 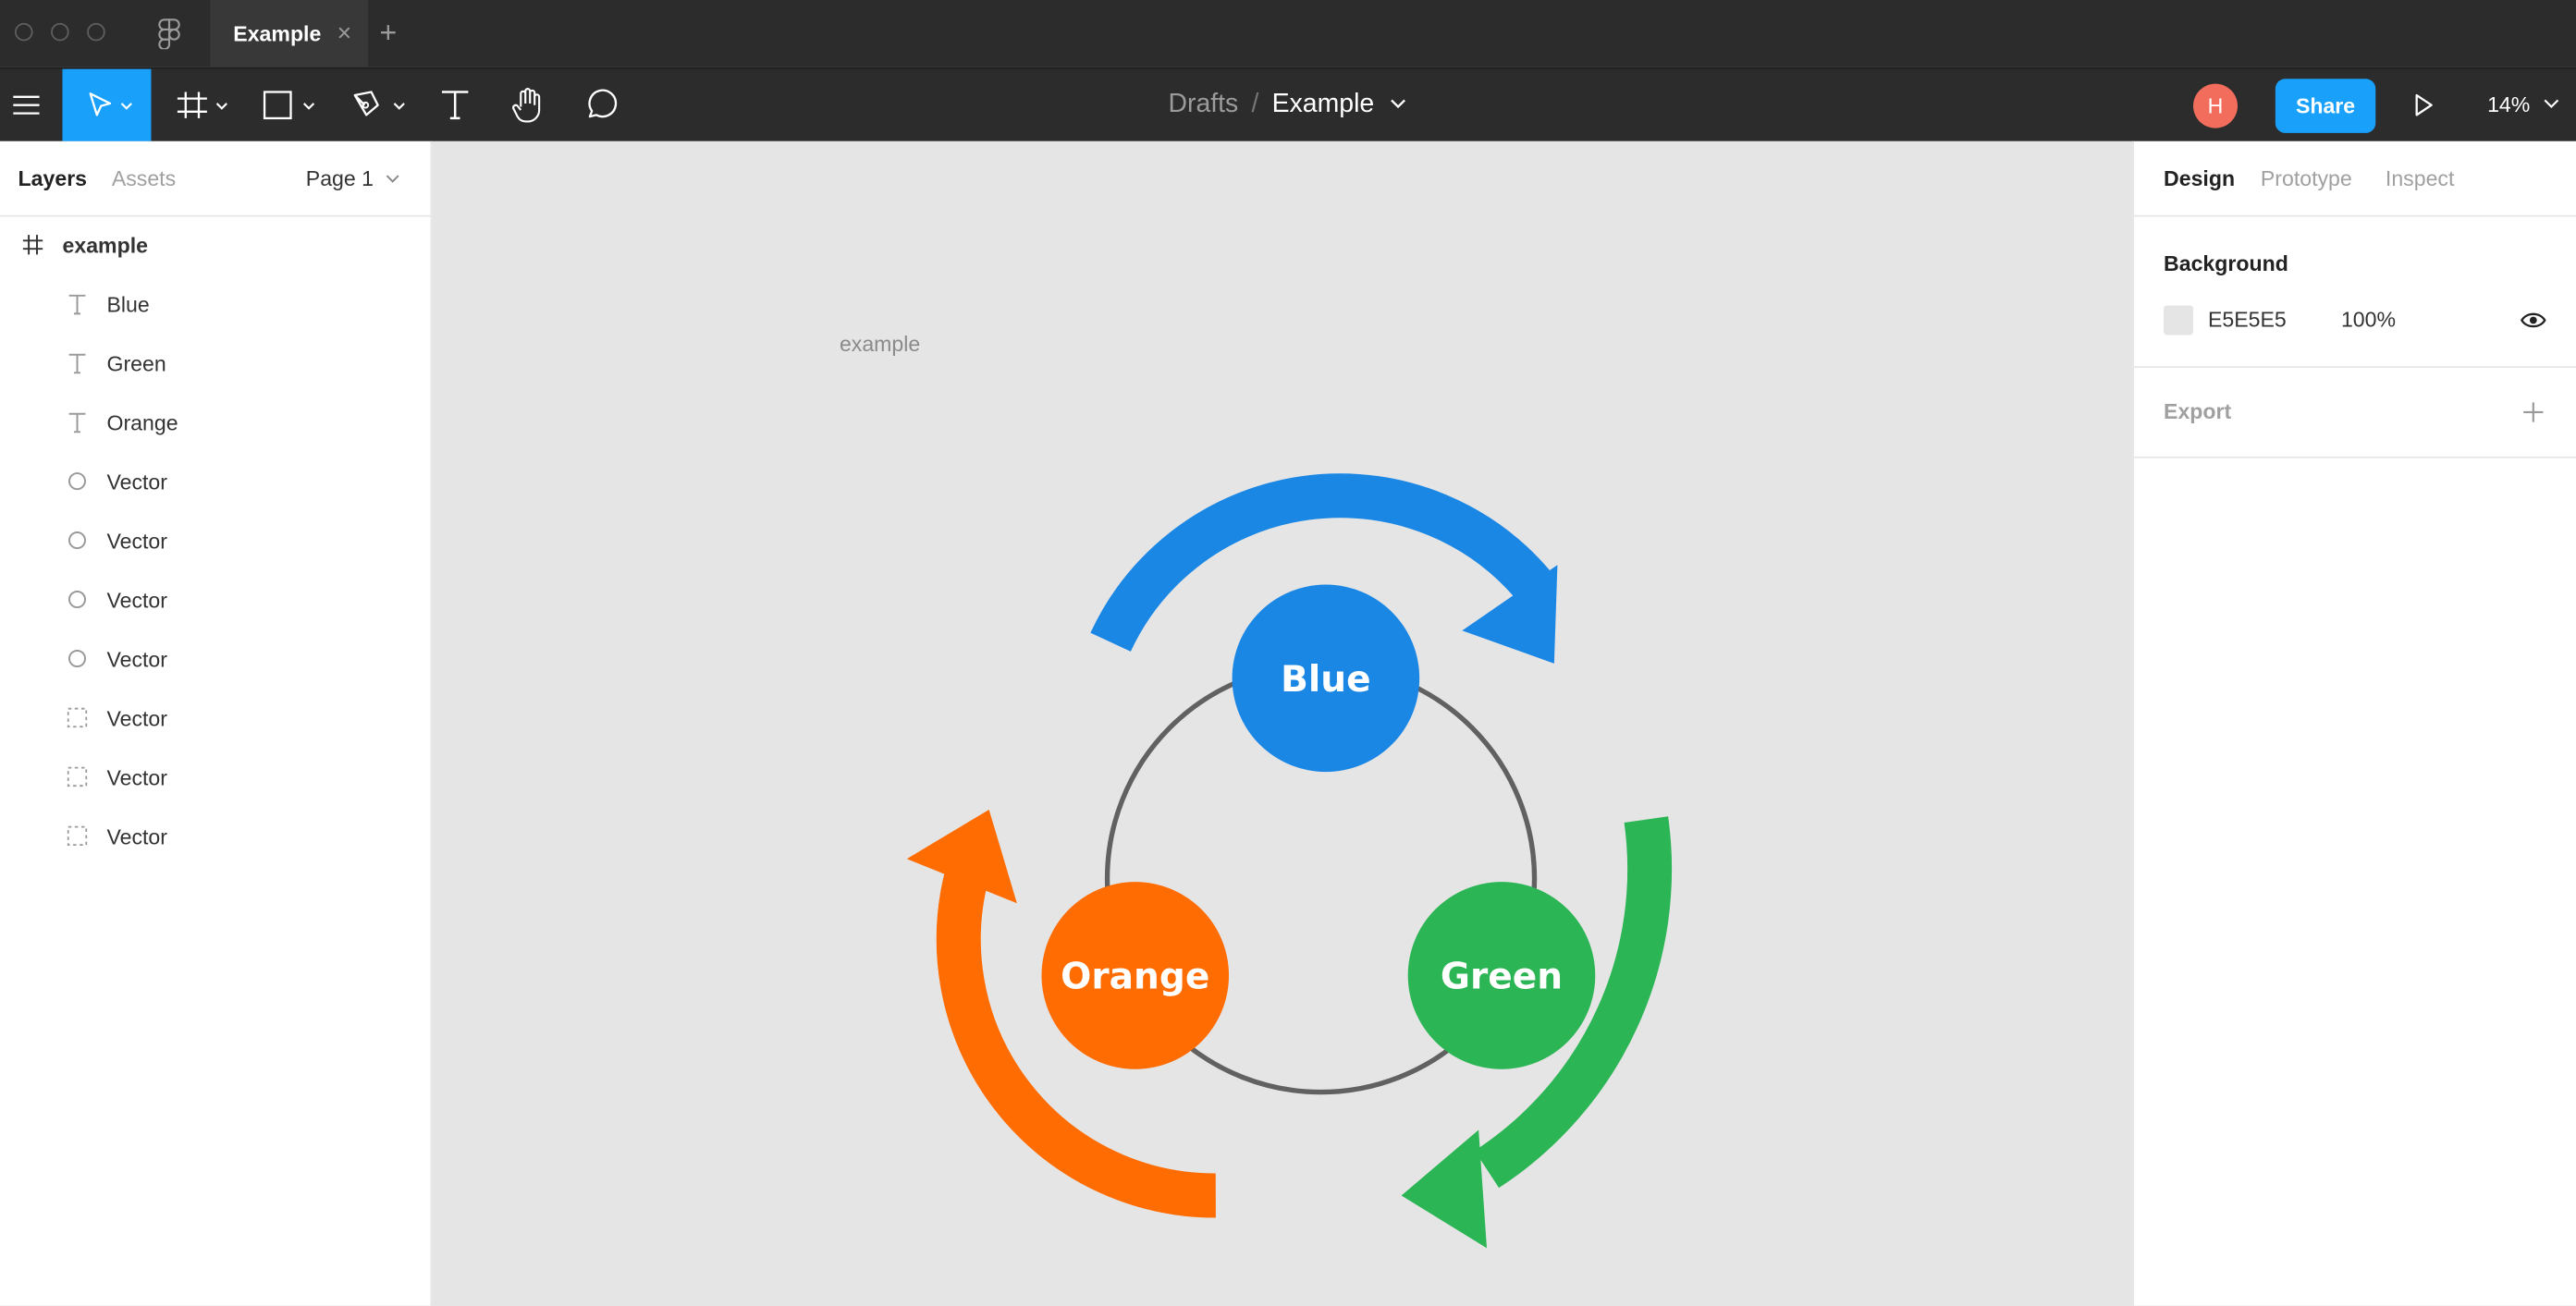 What do you see at coordinates (2423, 105) in the screenshot?
I see `present-play-icon` at bounding box center [2423, 105].